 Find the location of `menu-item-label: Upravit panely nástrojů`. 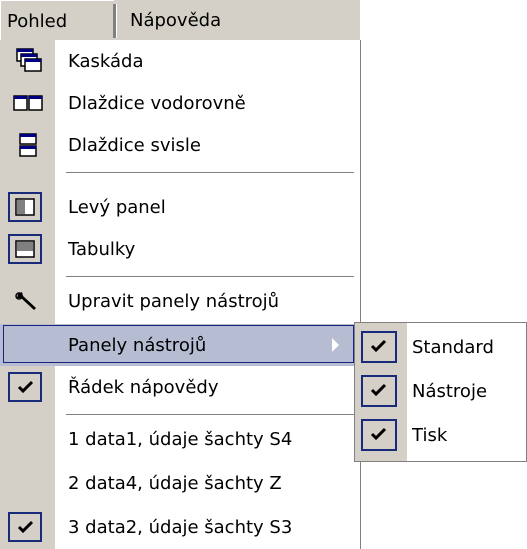

menu-item-label: Upravit panely nástrojů is located at coordinates (174, 301).